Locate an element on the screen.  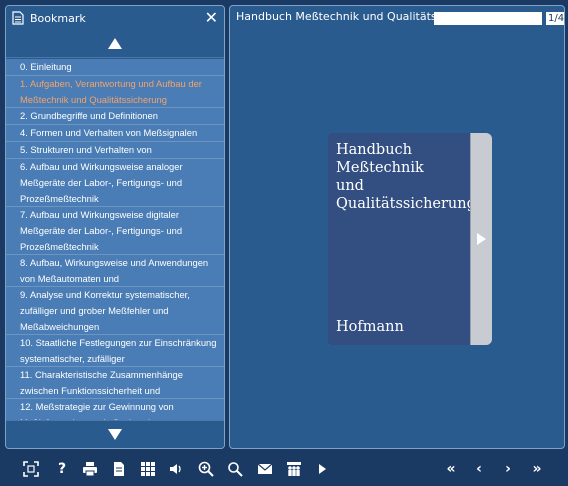
search-button is located at coordinates (235, 469).